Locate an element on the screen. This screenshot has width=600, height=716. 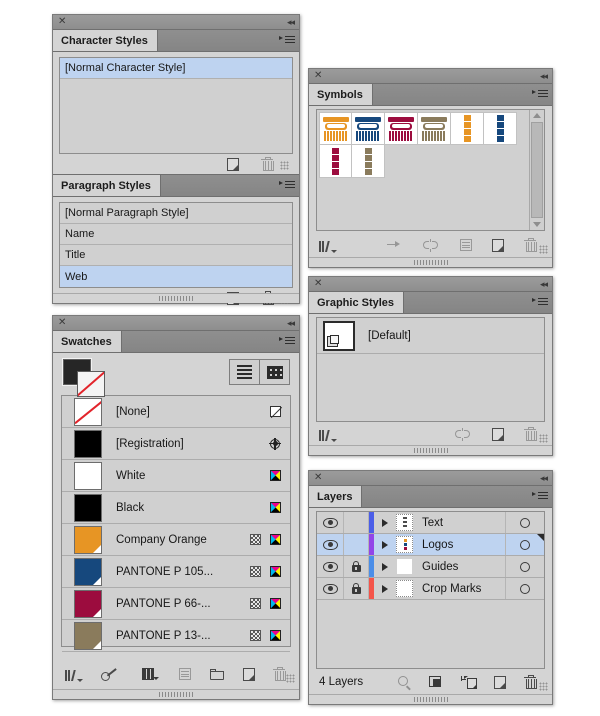
scroll-up-icon is located at coordinates (537, 115).